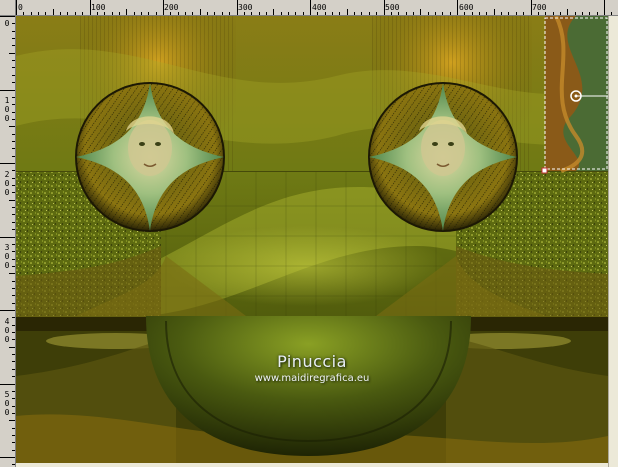  I want to click on watermark-title: Pinuccia, so click(312, 361).